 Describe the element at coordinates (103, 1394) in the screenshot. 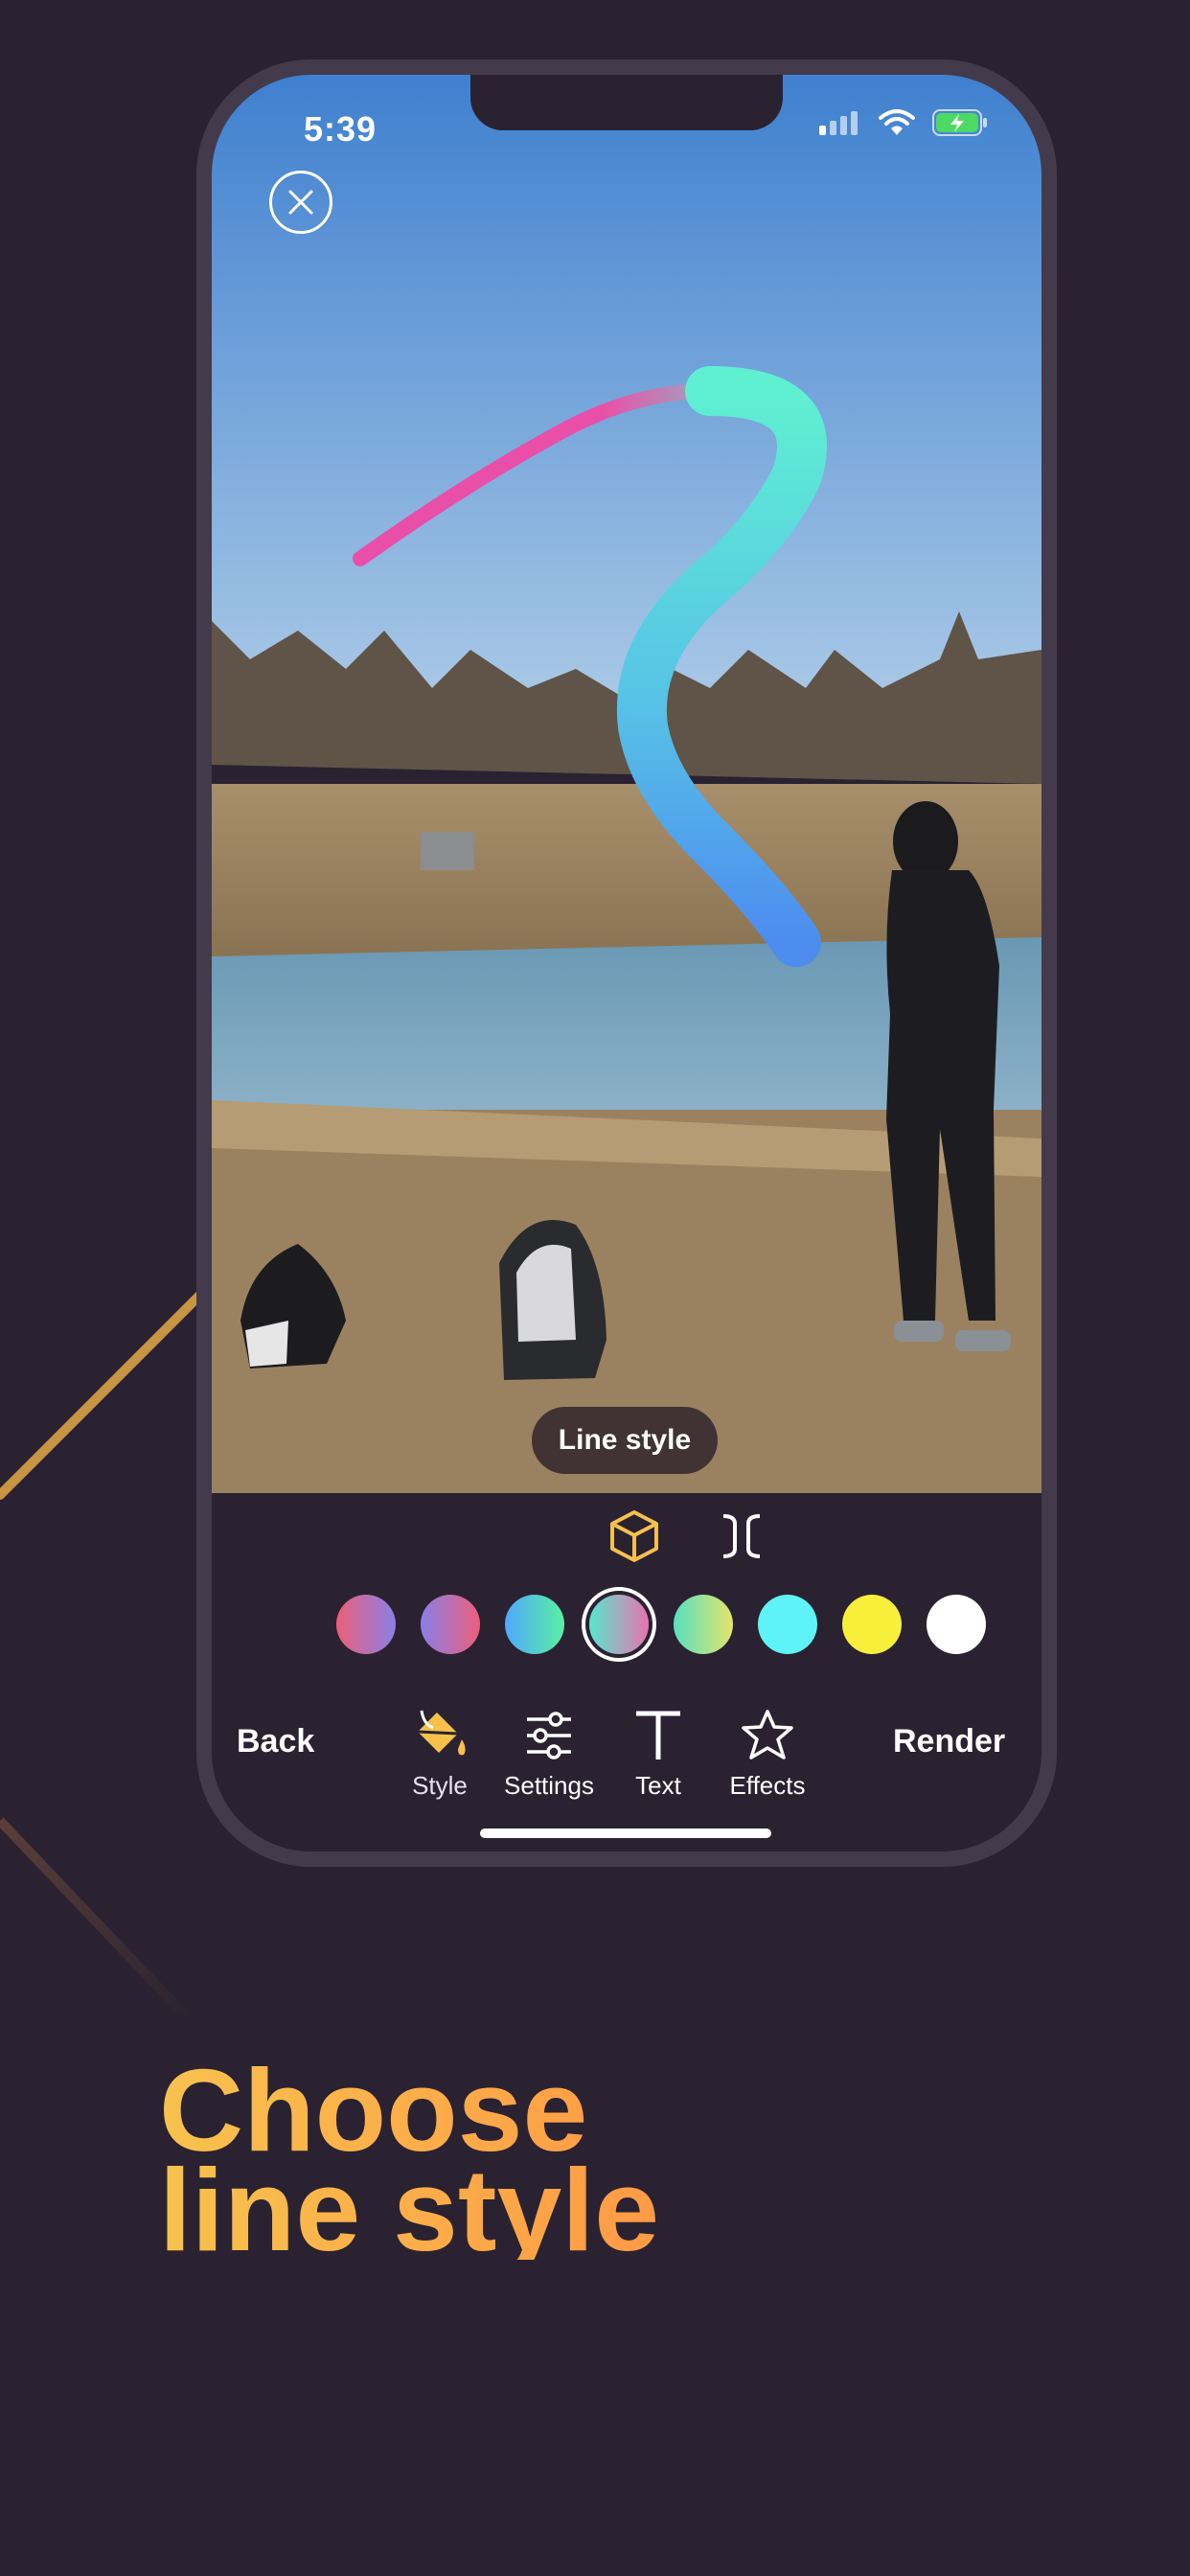

I see `decorative-line-gold` at that location.